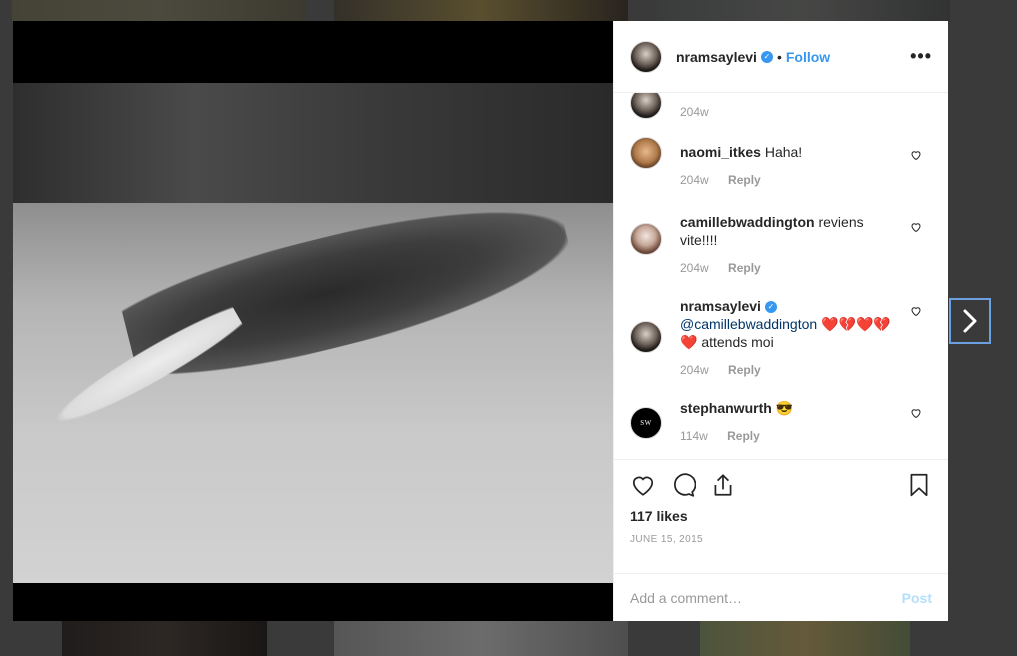 Image resolution: width=1017 pixels, height=656 pixels. I want to click on commenter-avatar: SW, so click(646, 423).